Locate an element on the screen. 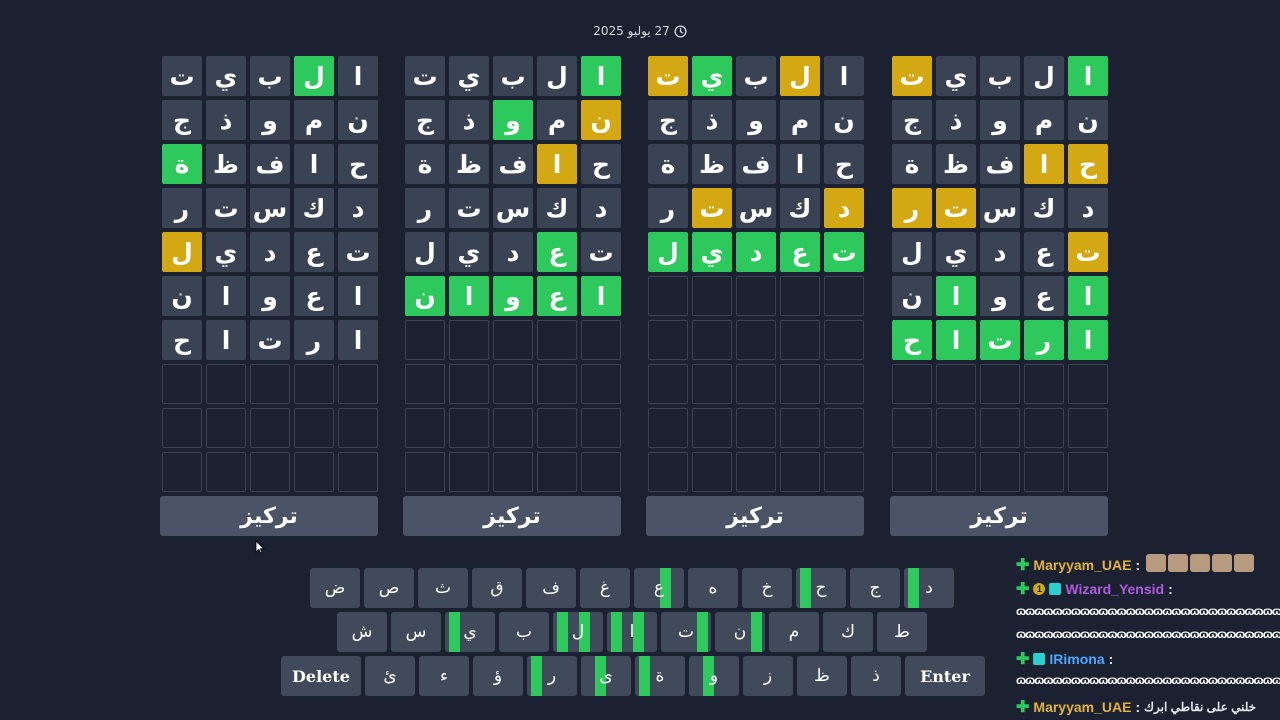 Image resolution: width=1280 pixels, height=720 pixels. key-label: ذ is located at coordinates (876, 676).